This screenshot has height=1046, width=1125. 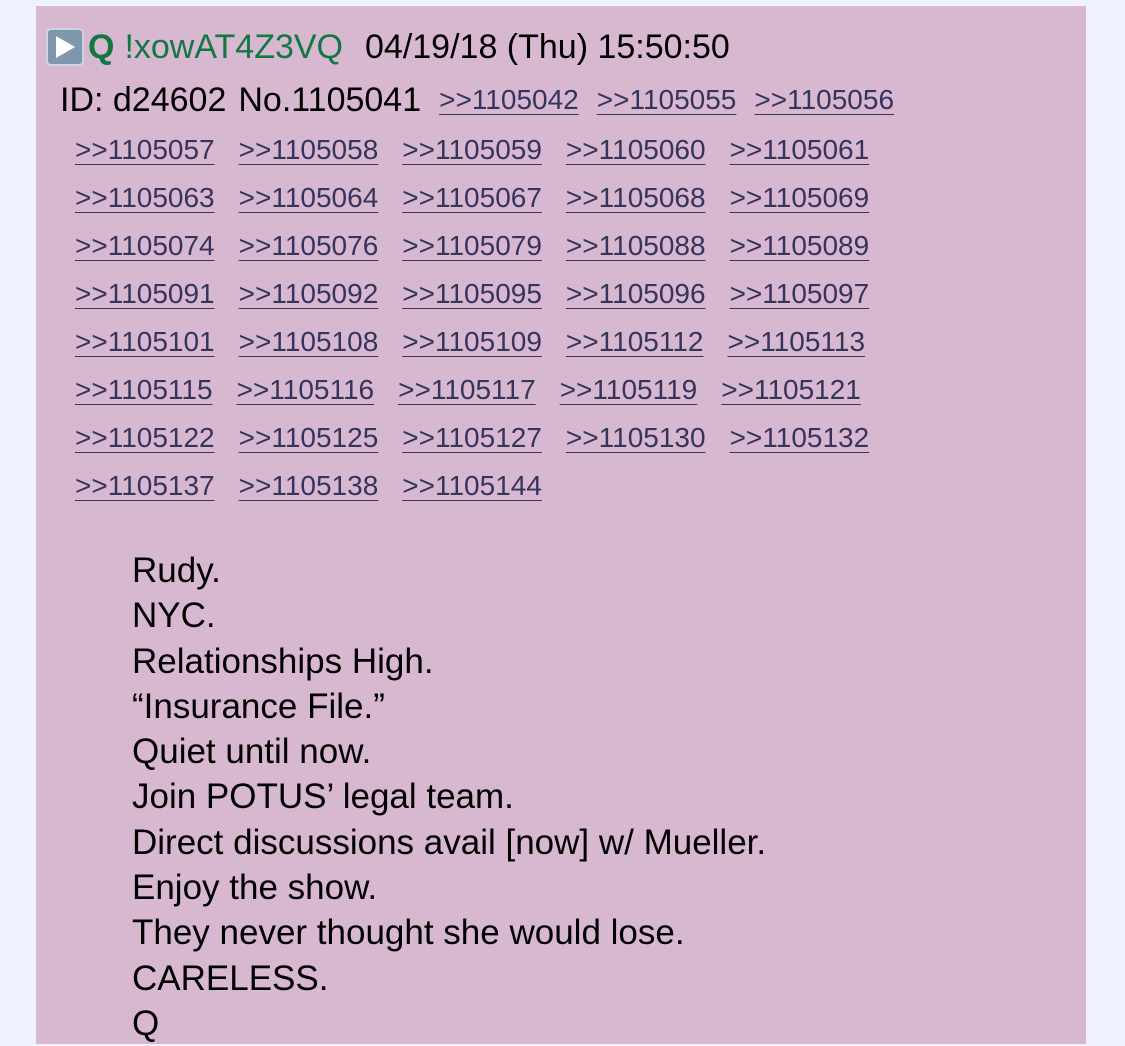 What do you see at coordinates (636, 198) in the screenshot?
I see `reply-link: >>1105068` at bounding box center [636, 198].